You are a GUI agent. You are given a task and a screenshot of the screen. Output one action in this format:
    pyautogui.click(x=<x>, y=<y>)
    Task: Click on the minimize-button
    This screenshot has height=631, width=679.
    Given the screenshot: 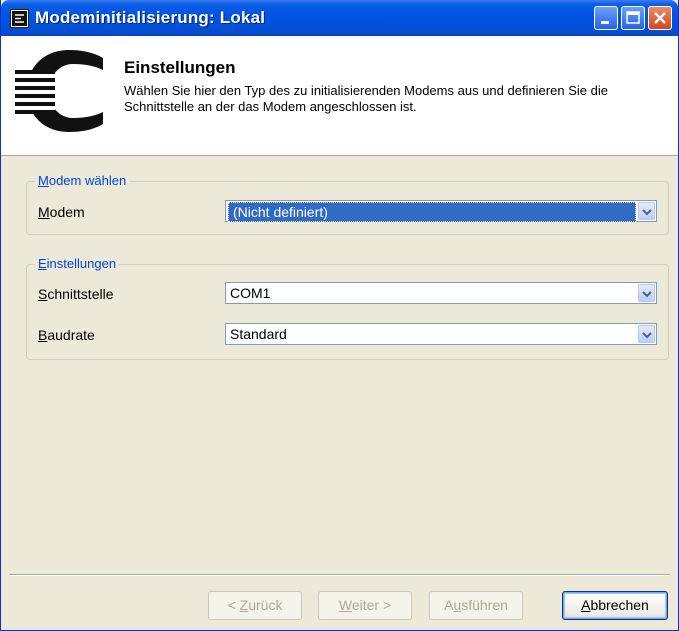 What is the action you would take?
    pyautogui.click(x=606, y=18)
    